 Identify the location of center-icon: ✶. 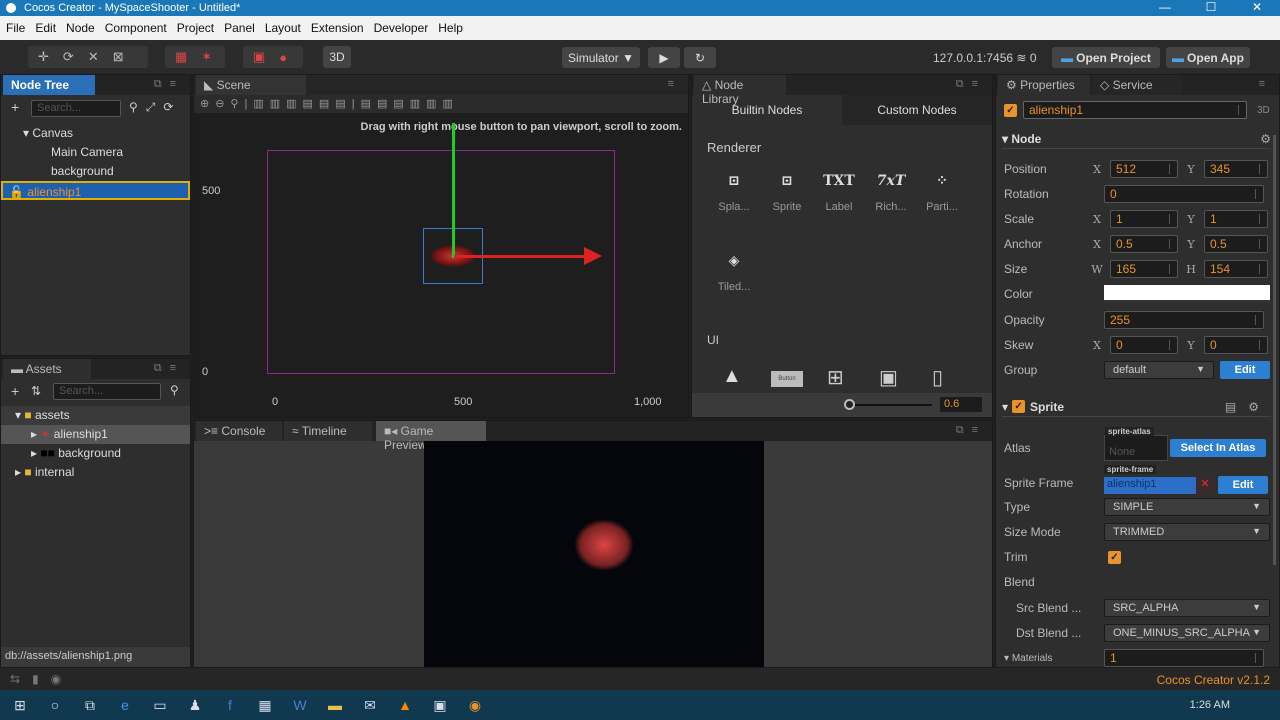
(206, 57).